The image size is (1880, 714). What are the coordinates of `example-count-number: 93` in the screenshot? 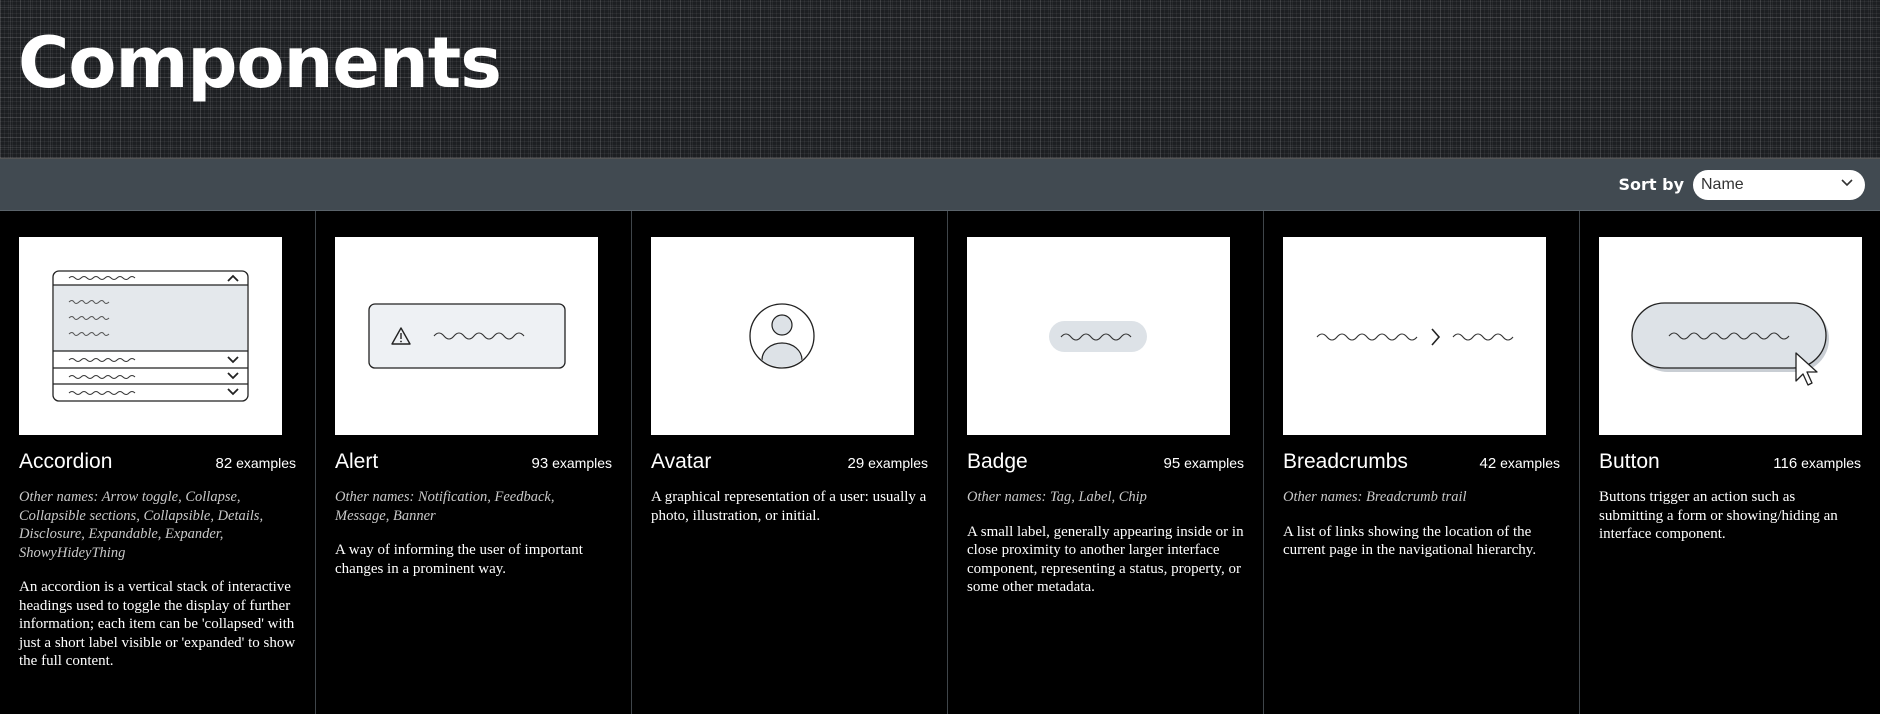 It's located at (540, 463).